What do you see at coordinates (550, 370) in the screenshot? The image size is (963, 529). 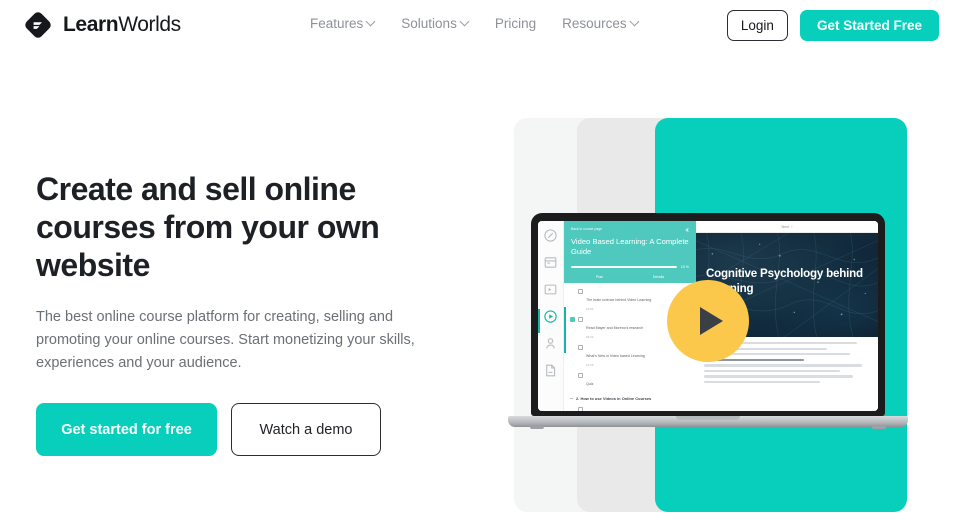 I see `document-icon` at bounding box center [550, 370].